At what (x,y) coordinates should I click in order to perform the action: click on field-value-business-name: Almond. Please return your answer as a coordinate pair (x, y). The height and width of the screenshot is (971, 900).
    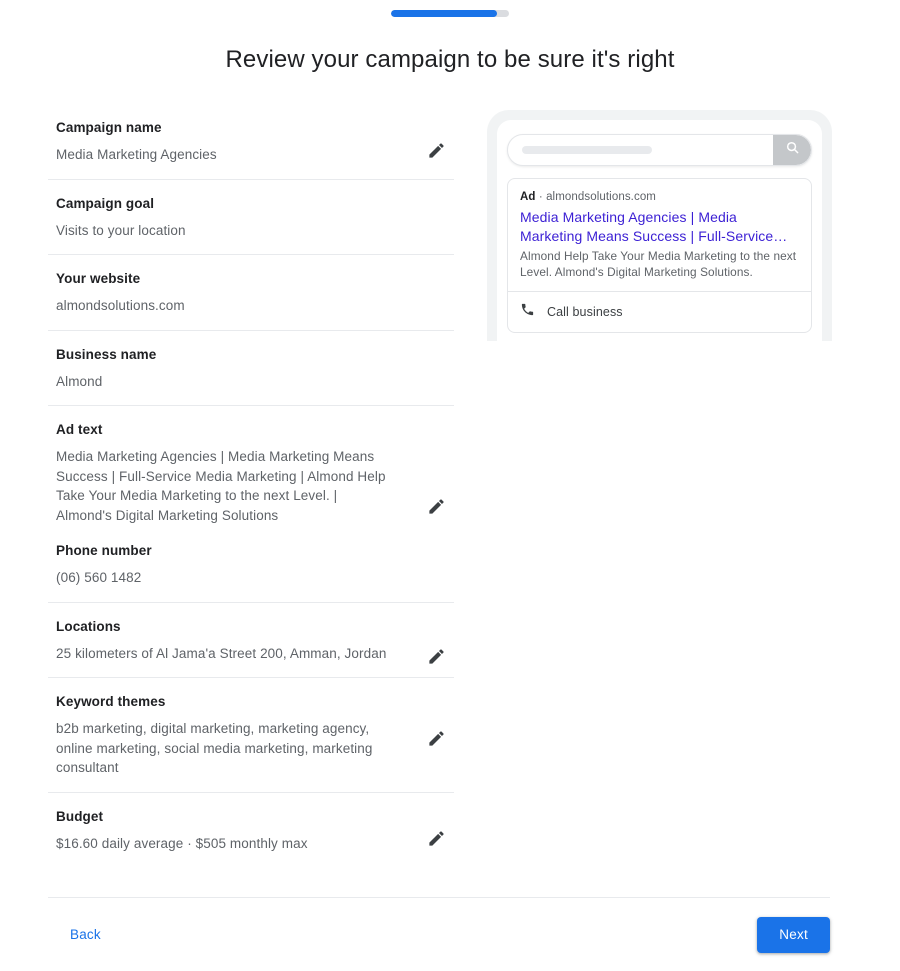
    Looking at the image, I should click on (79, 381).